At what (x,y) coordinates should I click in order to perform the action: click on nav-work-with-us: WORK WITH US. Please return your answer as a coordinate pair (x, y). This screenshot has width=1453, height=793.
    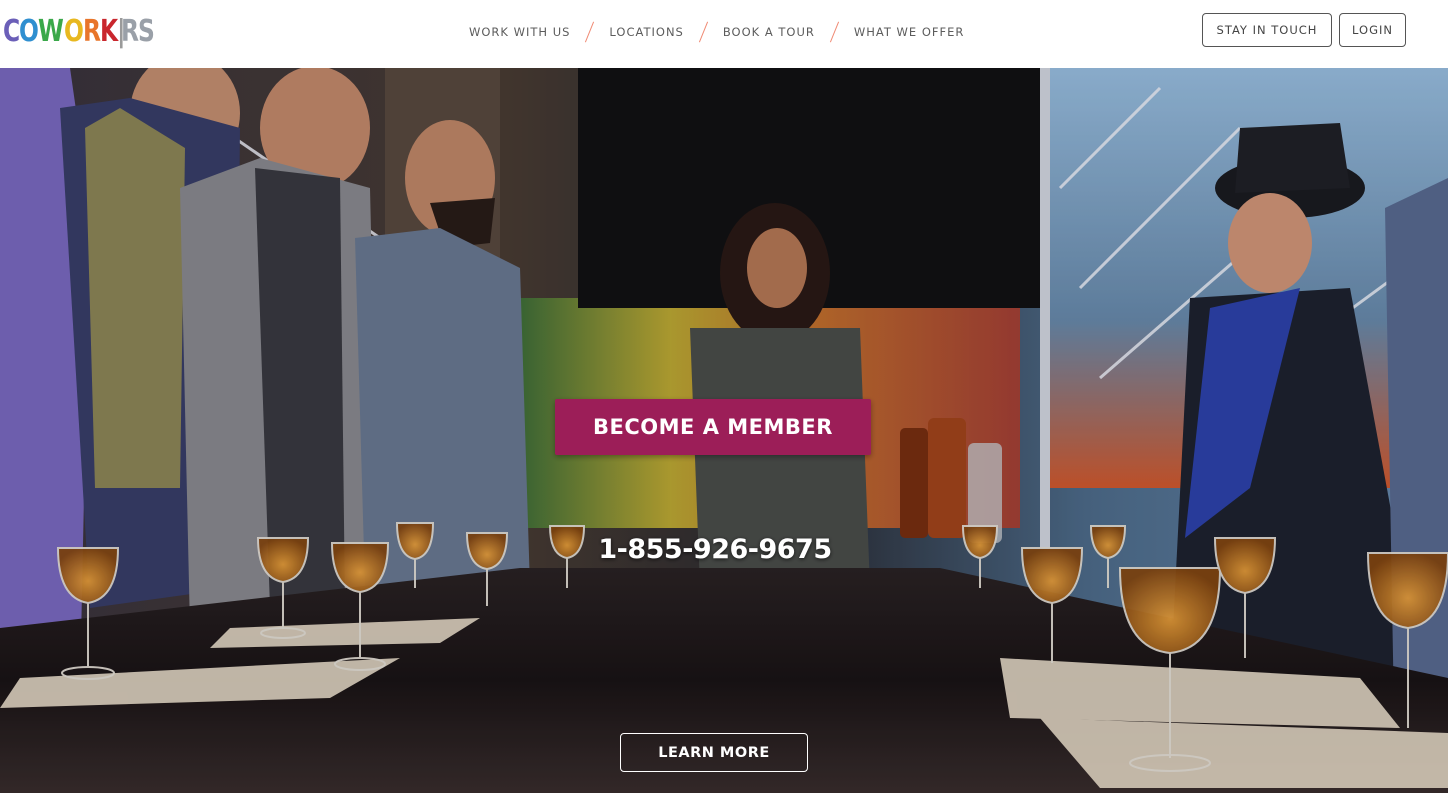
    Looking at the image, I should click on (519, 32).